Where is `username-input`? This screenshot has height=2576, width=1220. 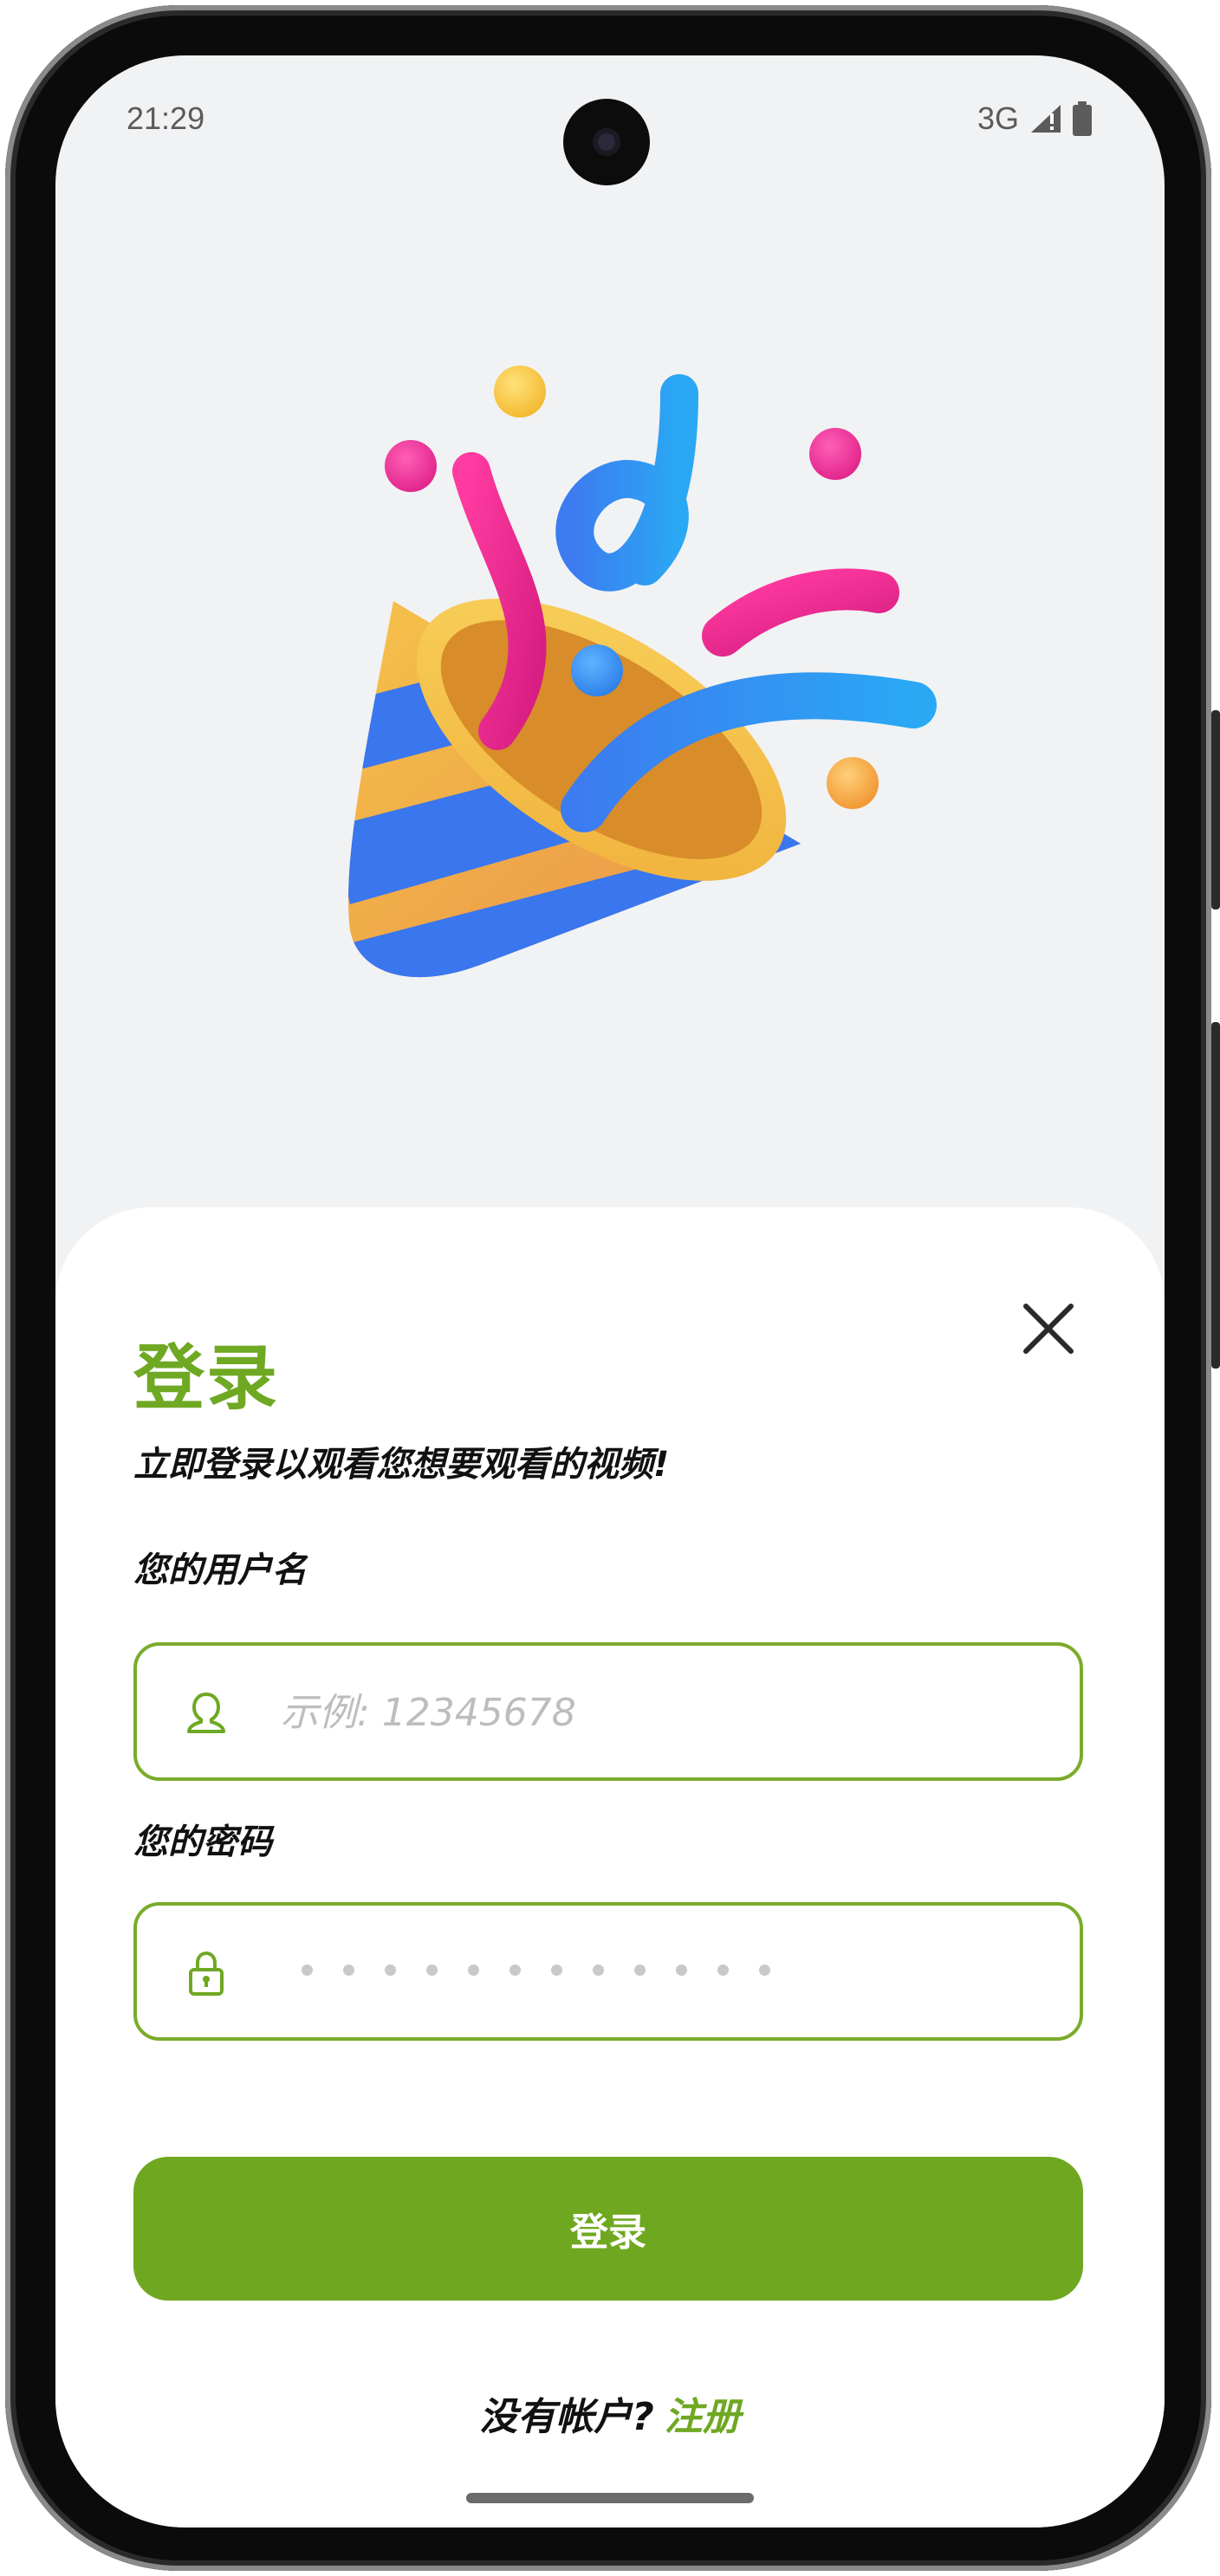 username-input is located at coordinates (662, 1712).